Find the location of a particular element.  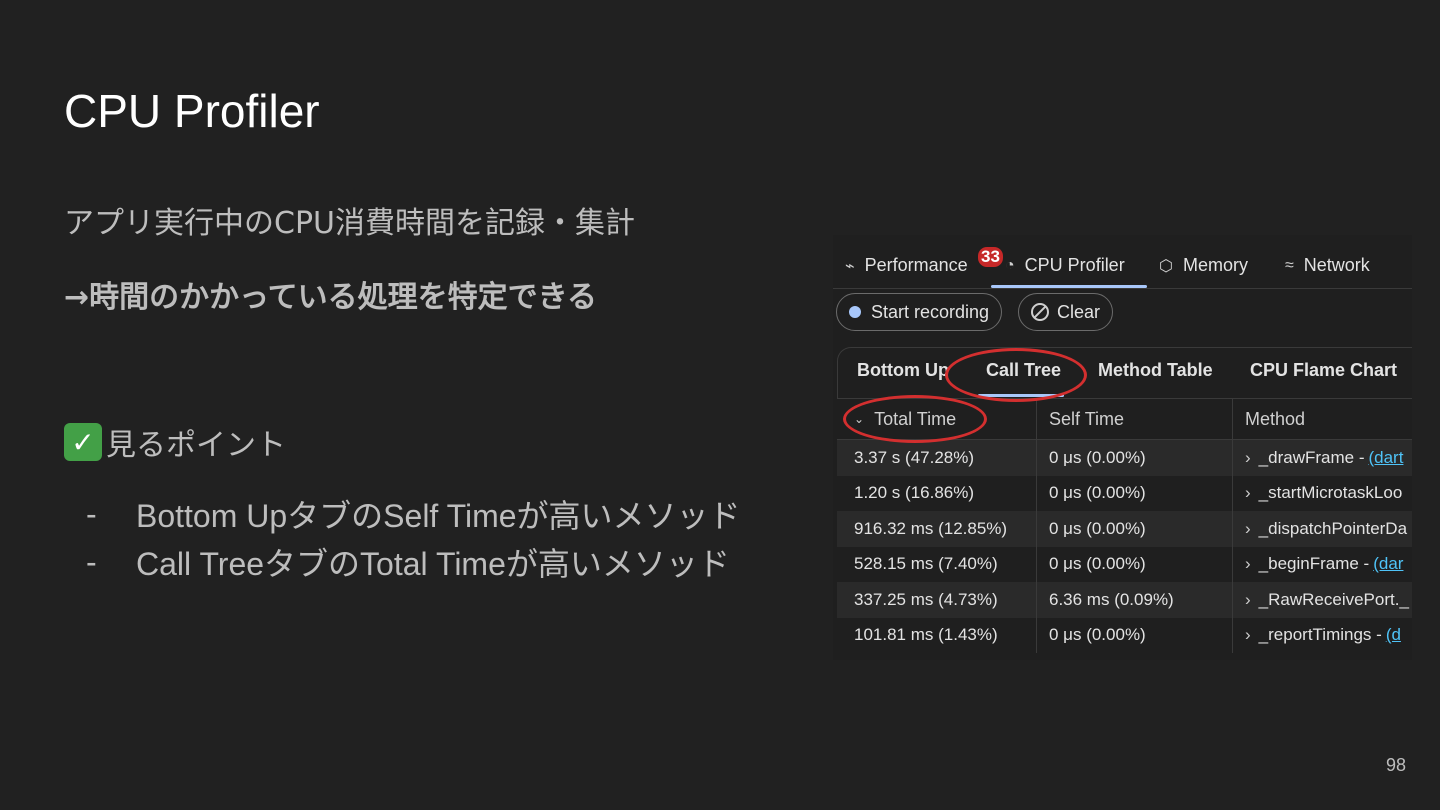

tab-performance: ⌁ Performance is located at coordinates (906, 265).